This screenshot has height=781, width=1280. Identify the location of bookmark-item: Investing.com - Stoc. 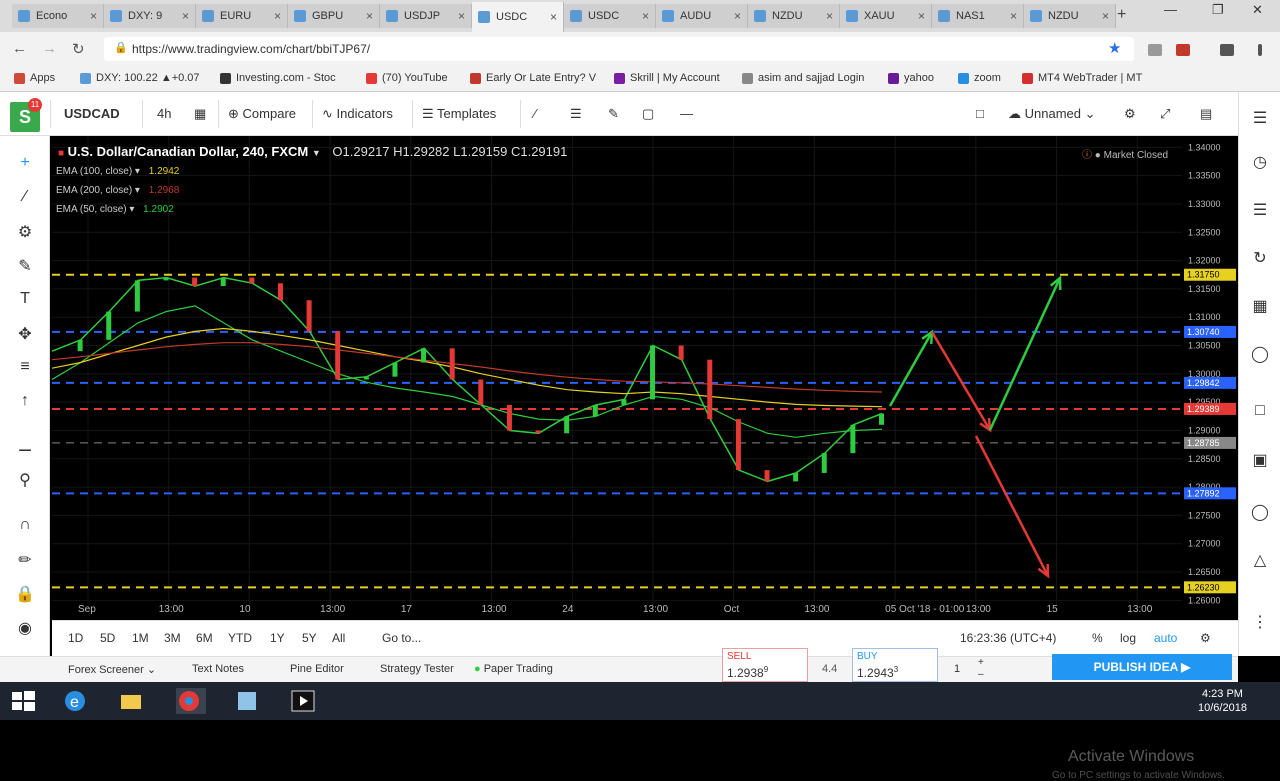
(278, 78).